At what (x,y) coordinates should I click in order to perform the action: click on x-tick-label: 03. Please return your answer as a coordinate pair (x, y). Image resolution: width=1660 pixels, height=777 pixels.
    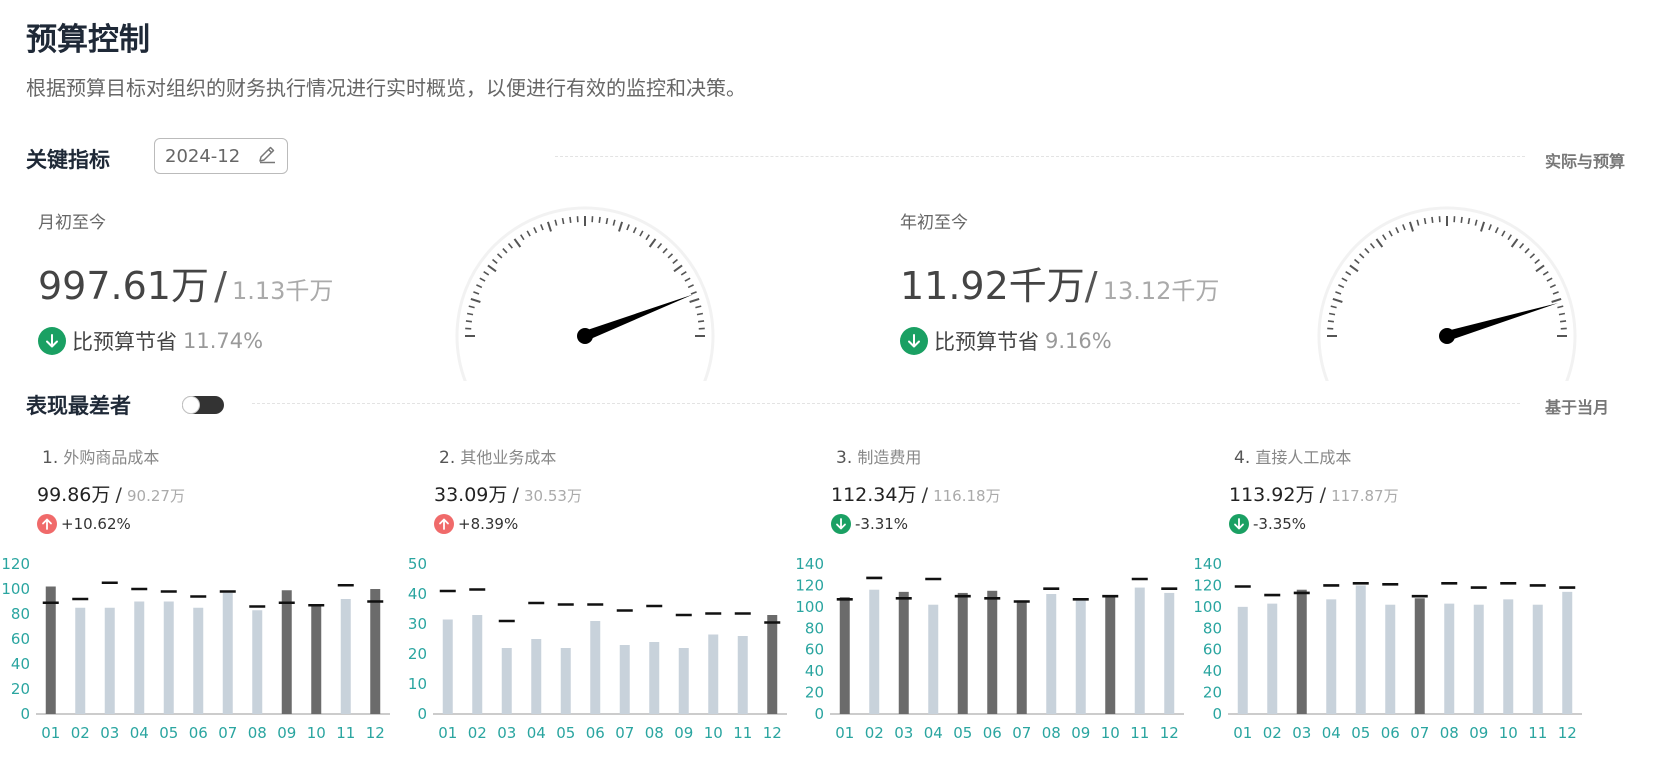
    Looking at the image, I should click on (109, 733).